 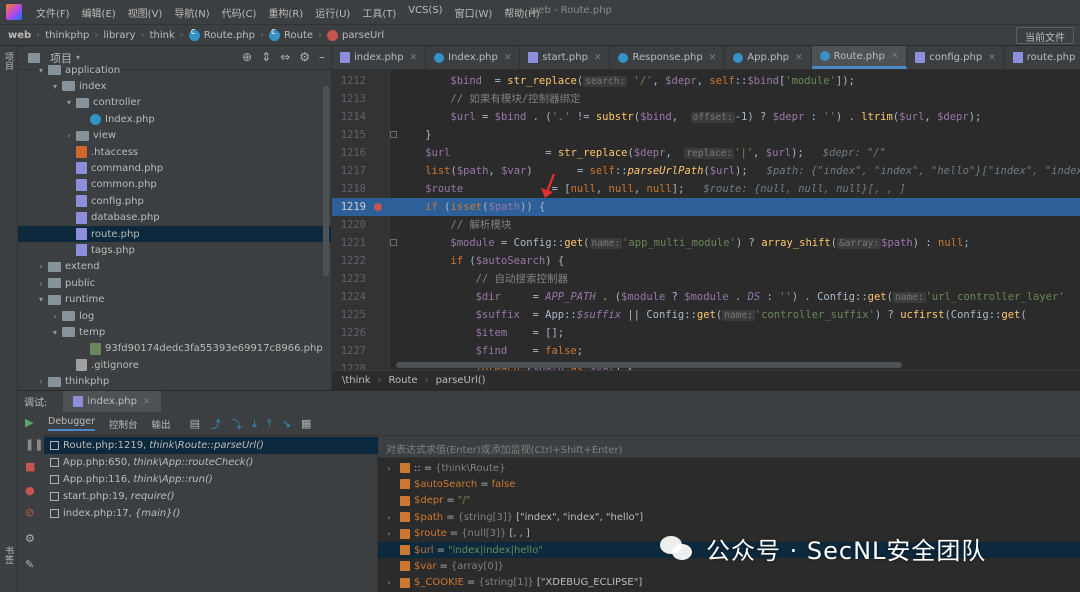 What do you see at coordinates (123, 424) in the screenshot?
I see `tab-console: 控制台` at bounding box center [123, 424].